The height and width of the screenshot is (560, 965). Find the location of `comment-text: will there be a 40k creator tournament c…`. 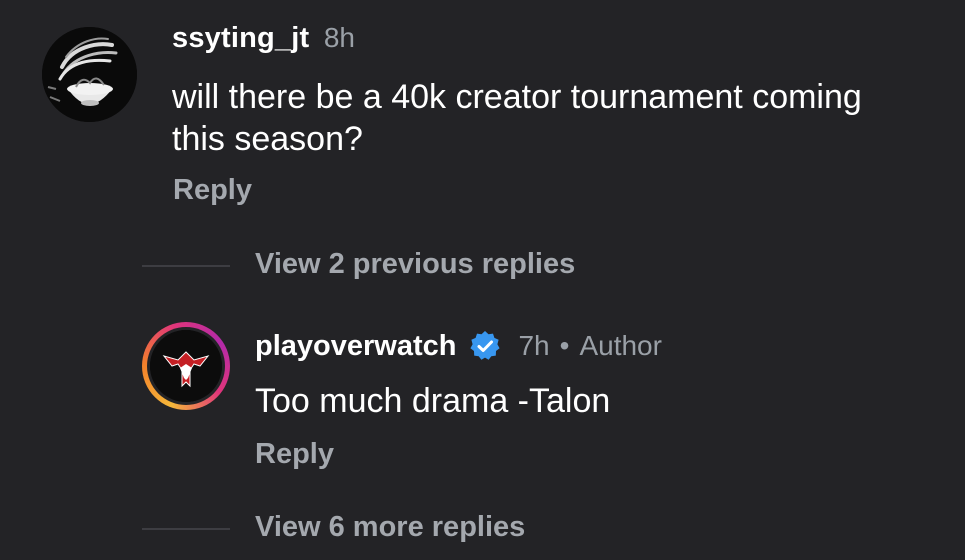

comment-text: will there be a 40k creator tournament c… is located at coordinates (517, 118).